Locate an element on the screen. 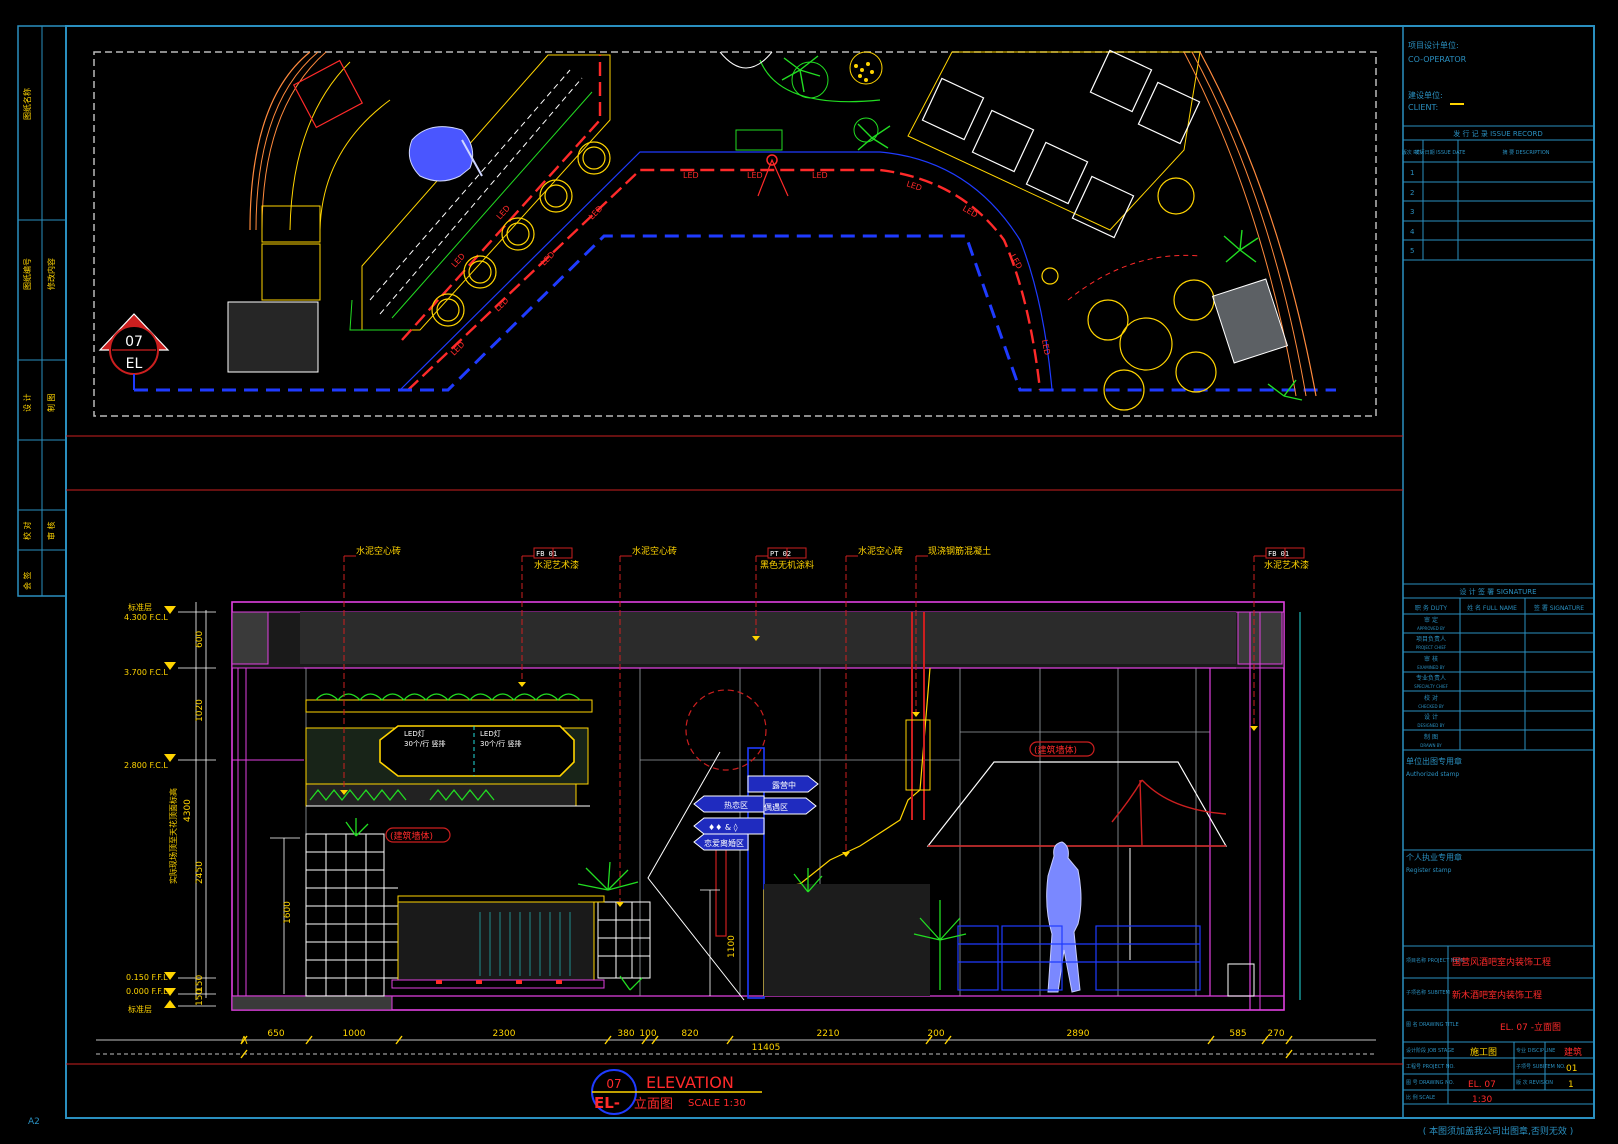  revision-value: 1 is located at coordinates (1571, 1085).